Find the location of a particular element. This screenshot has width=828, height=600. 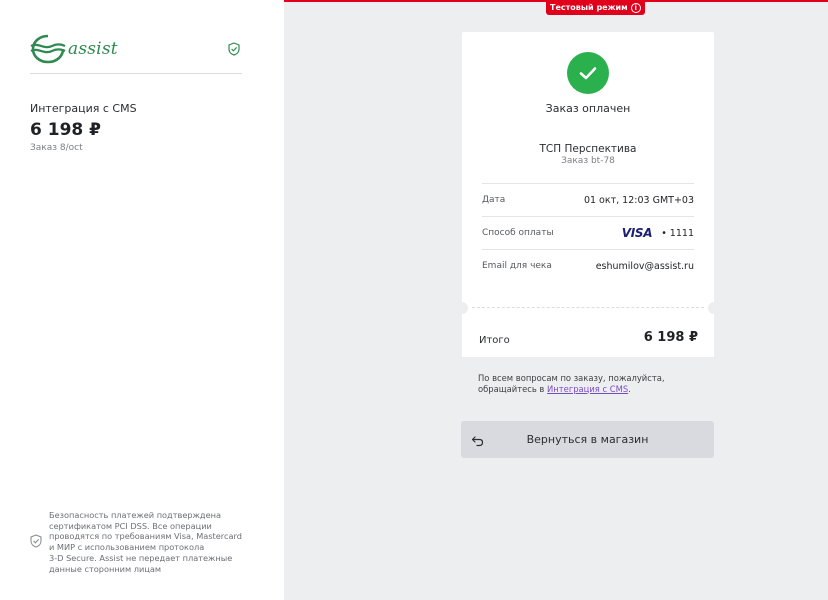

payment-status: Заказ оплачен is located at coordinates (588, 108).